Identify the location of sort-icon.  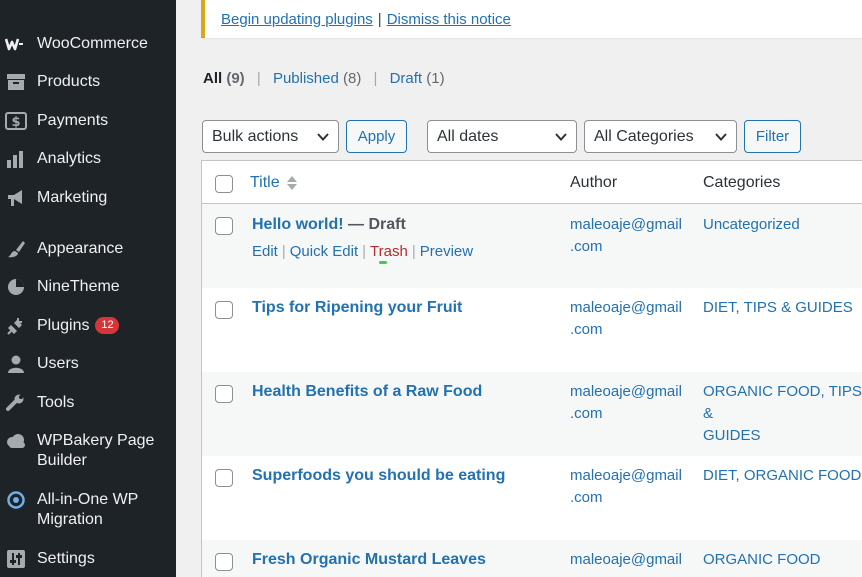
(291, 183).